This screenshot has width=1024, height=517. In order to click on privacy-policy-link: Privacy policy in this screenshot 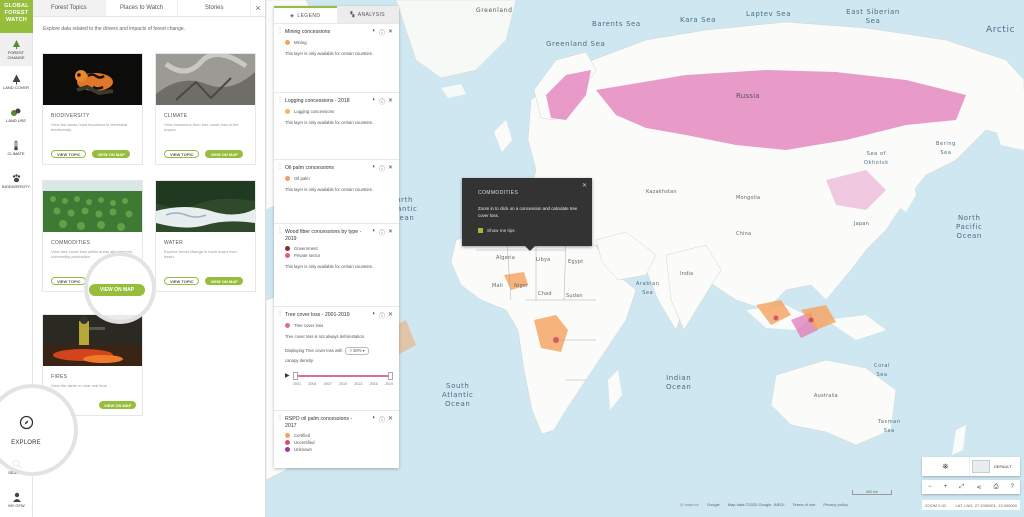, I will do `click(835, 504)`.